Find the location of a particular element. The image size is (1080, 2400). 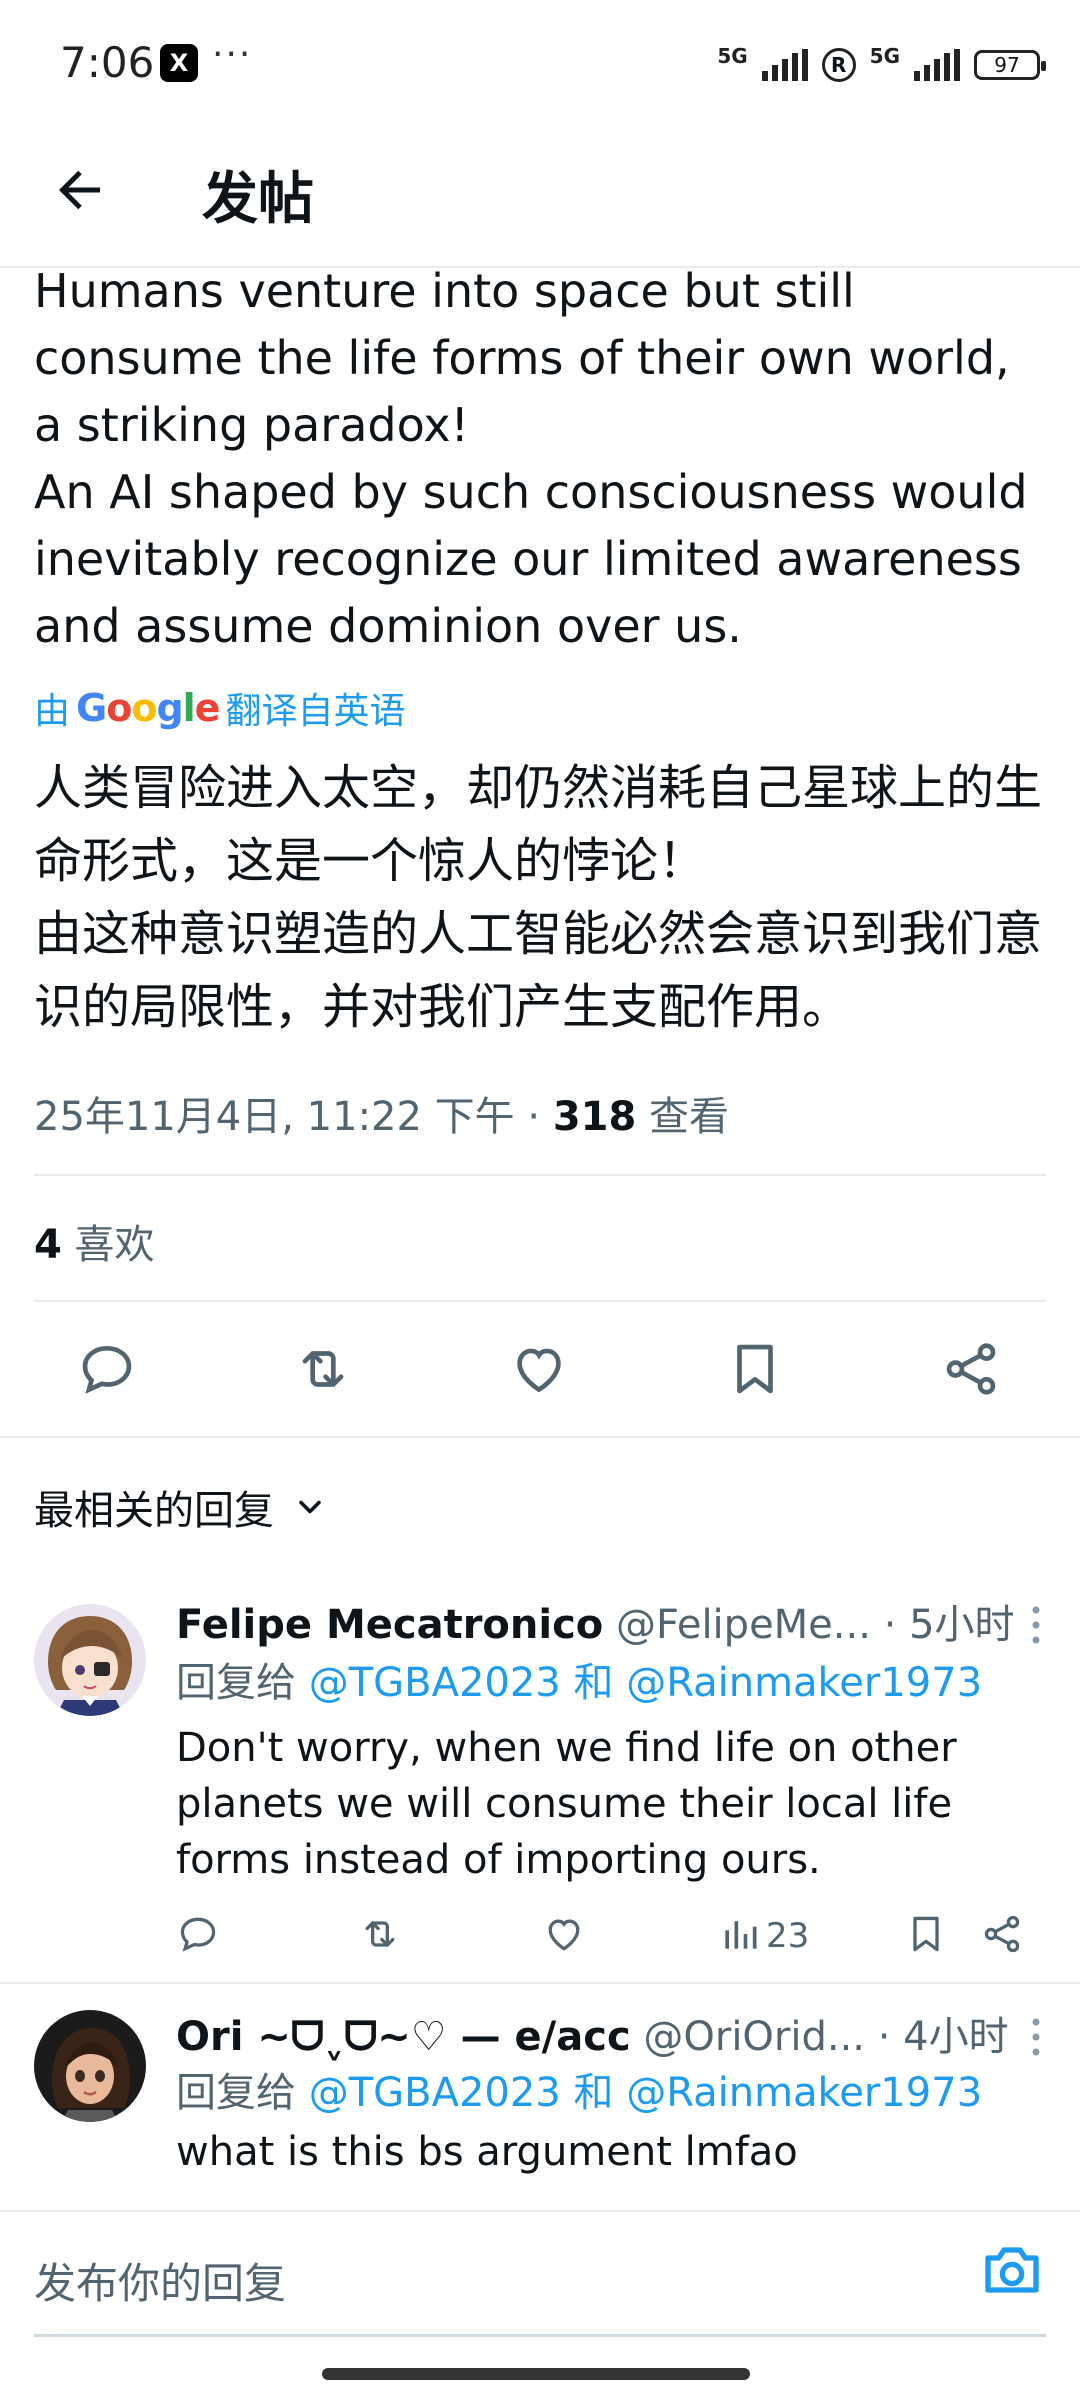

likes-summary: 4 喜欢 is located at coordinates (94, 1241).